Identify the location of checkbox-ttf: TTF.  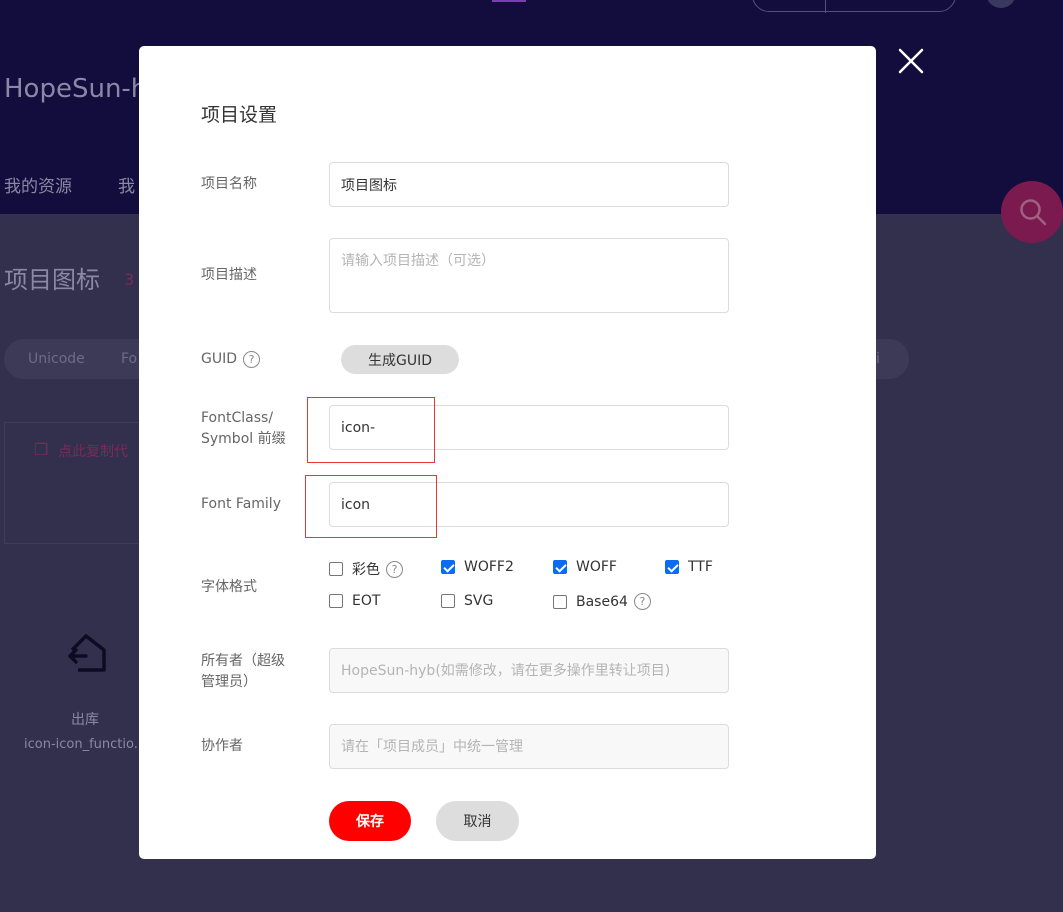
(689, 567).